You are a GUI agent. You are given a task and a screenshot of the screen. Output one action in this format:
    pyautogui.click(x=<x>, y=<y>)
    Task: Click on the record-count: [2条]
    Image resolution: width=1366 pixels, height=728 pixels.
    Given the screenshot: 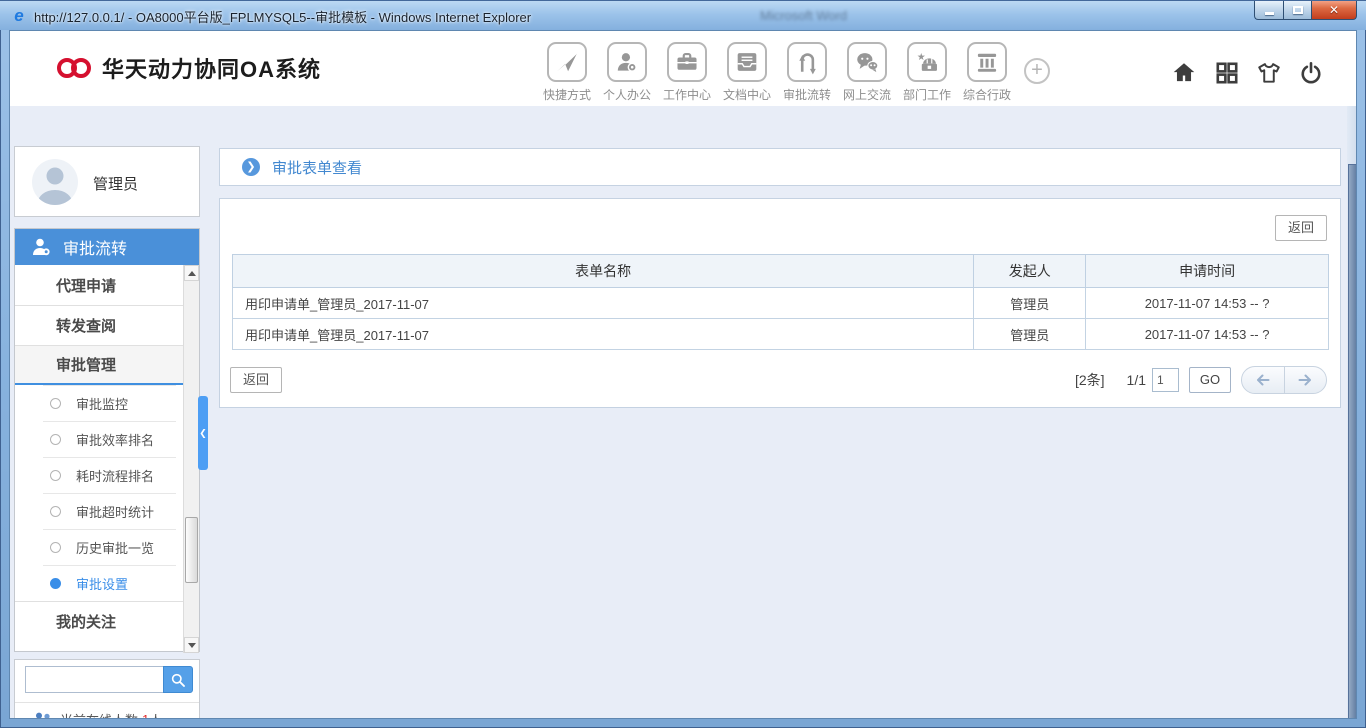 What is the action you would take?
    pyautogui.click(x=1089, y=380)
    